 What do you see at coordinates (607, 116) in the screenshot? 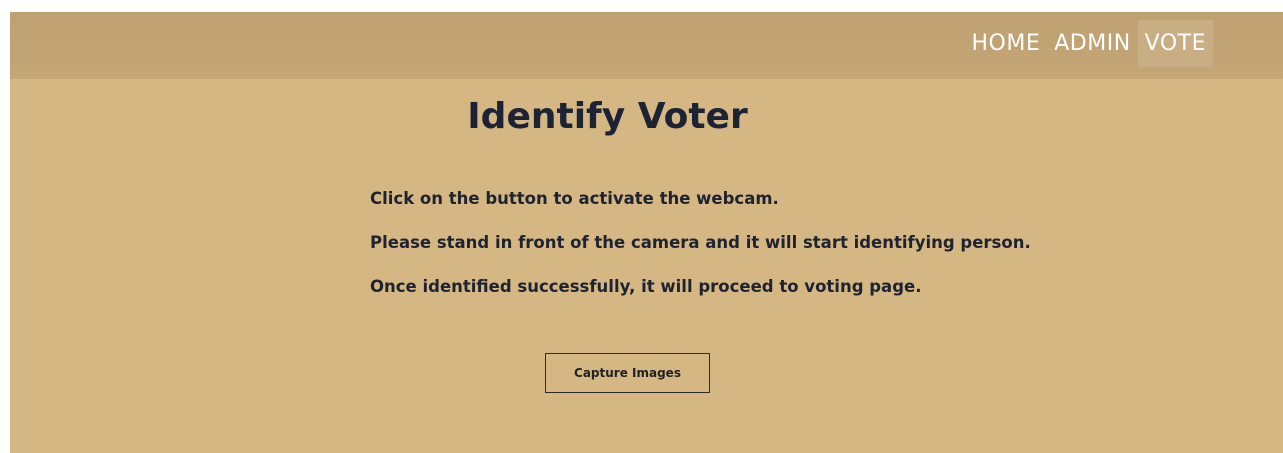
I see `page-title: Identify Voter` at bounding box center [607, 116].